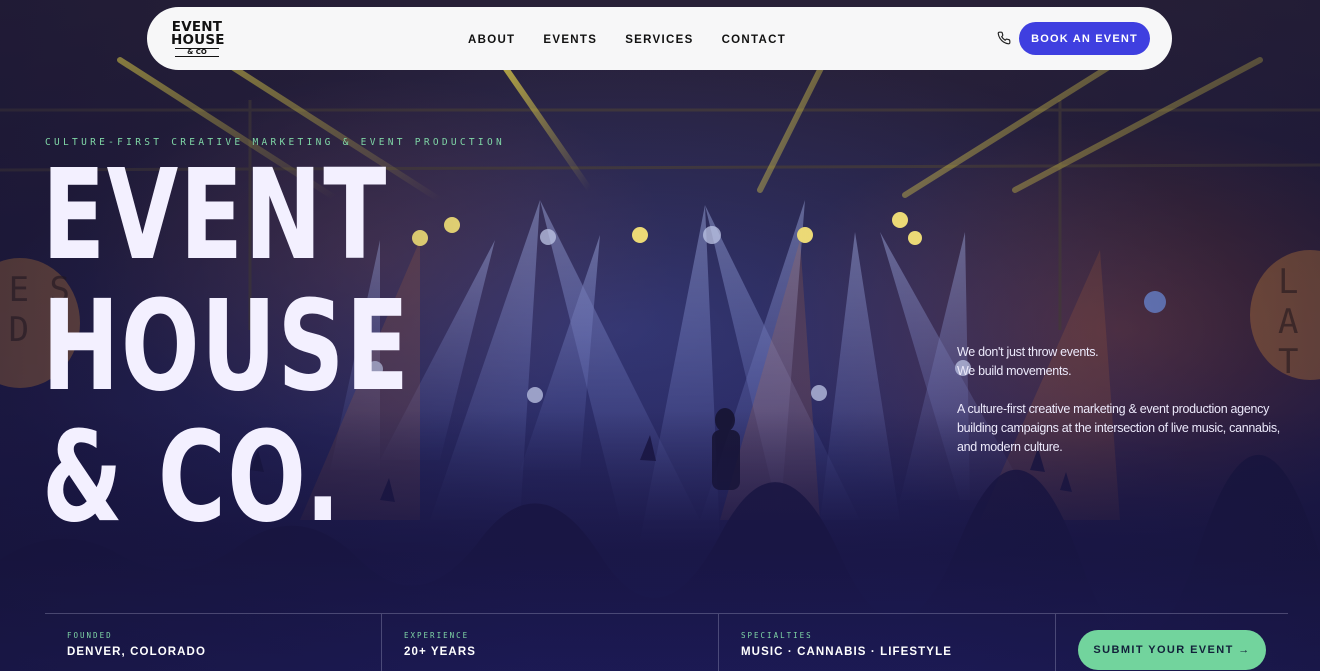 The height and width of the screenshot is (671, 1320). I want to click on hero-title-line-2: HOUSE, so click(226, 346).